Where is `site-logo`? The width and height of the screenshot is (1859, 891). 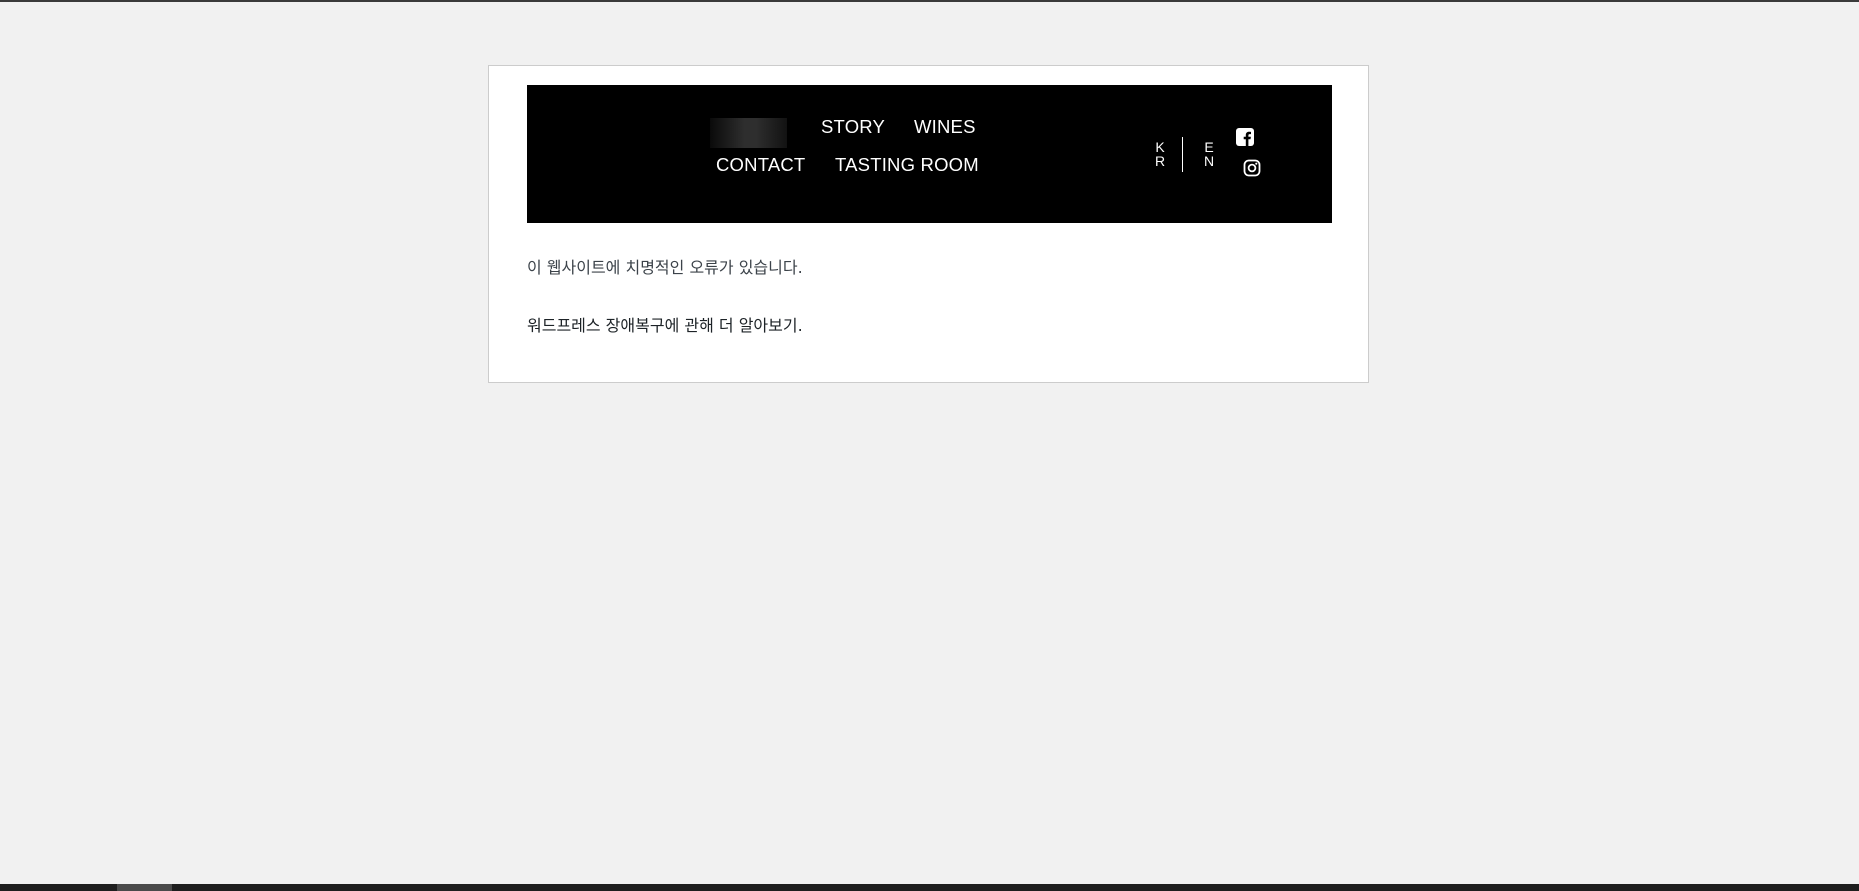 site-logo is located at coordinates (748, 133).